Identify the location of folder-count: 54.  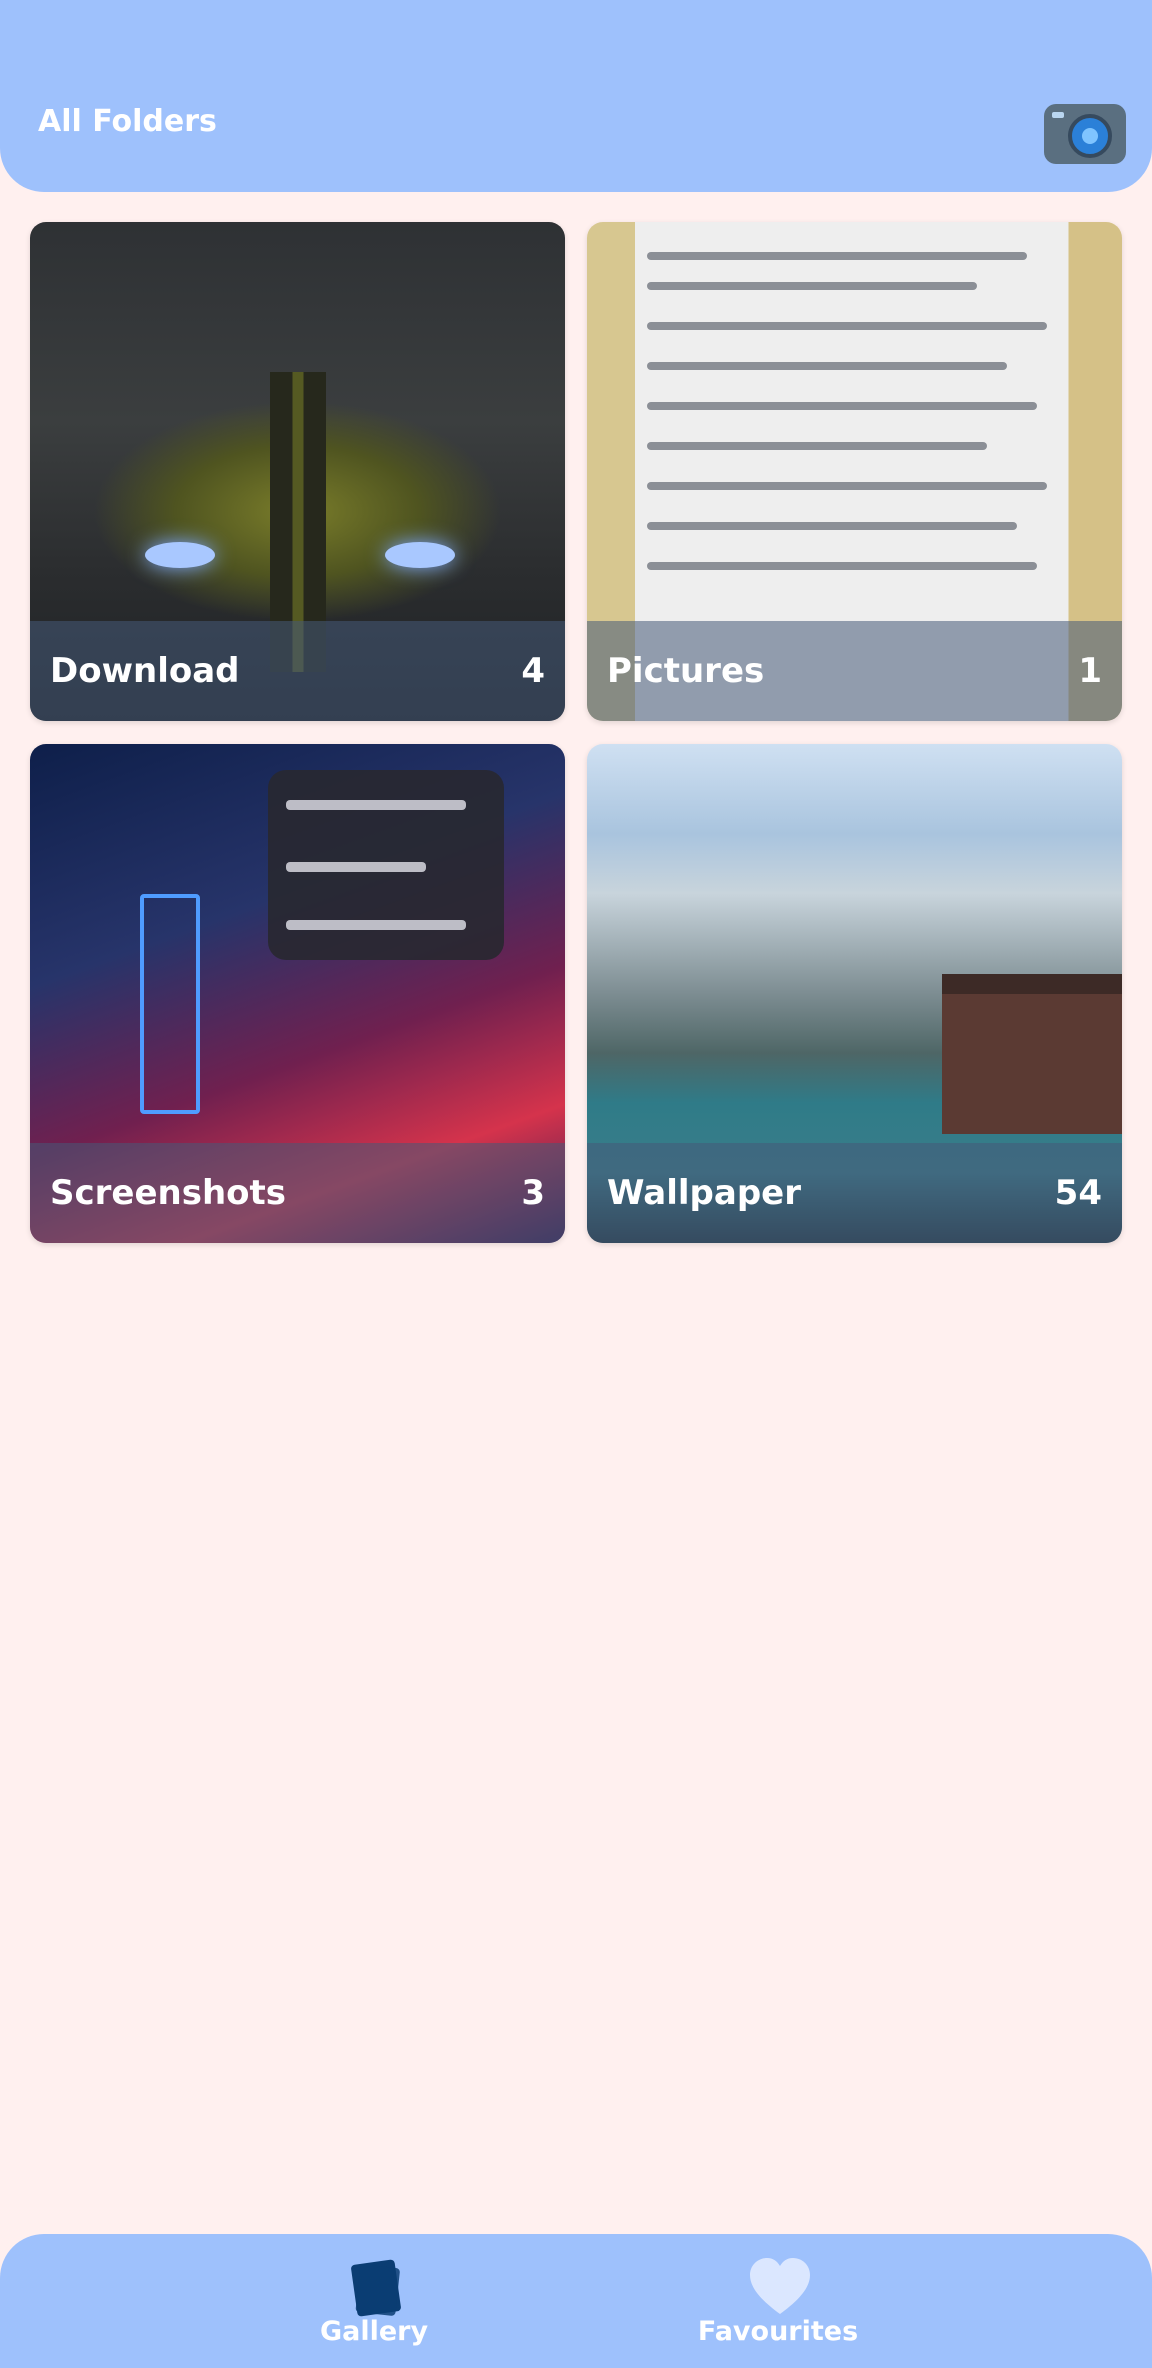
(1078, 1193).